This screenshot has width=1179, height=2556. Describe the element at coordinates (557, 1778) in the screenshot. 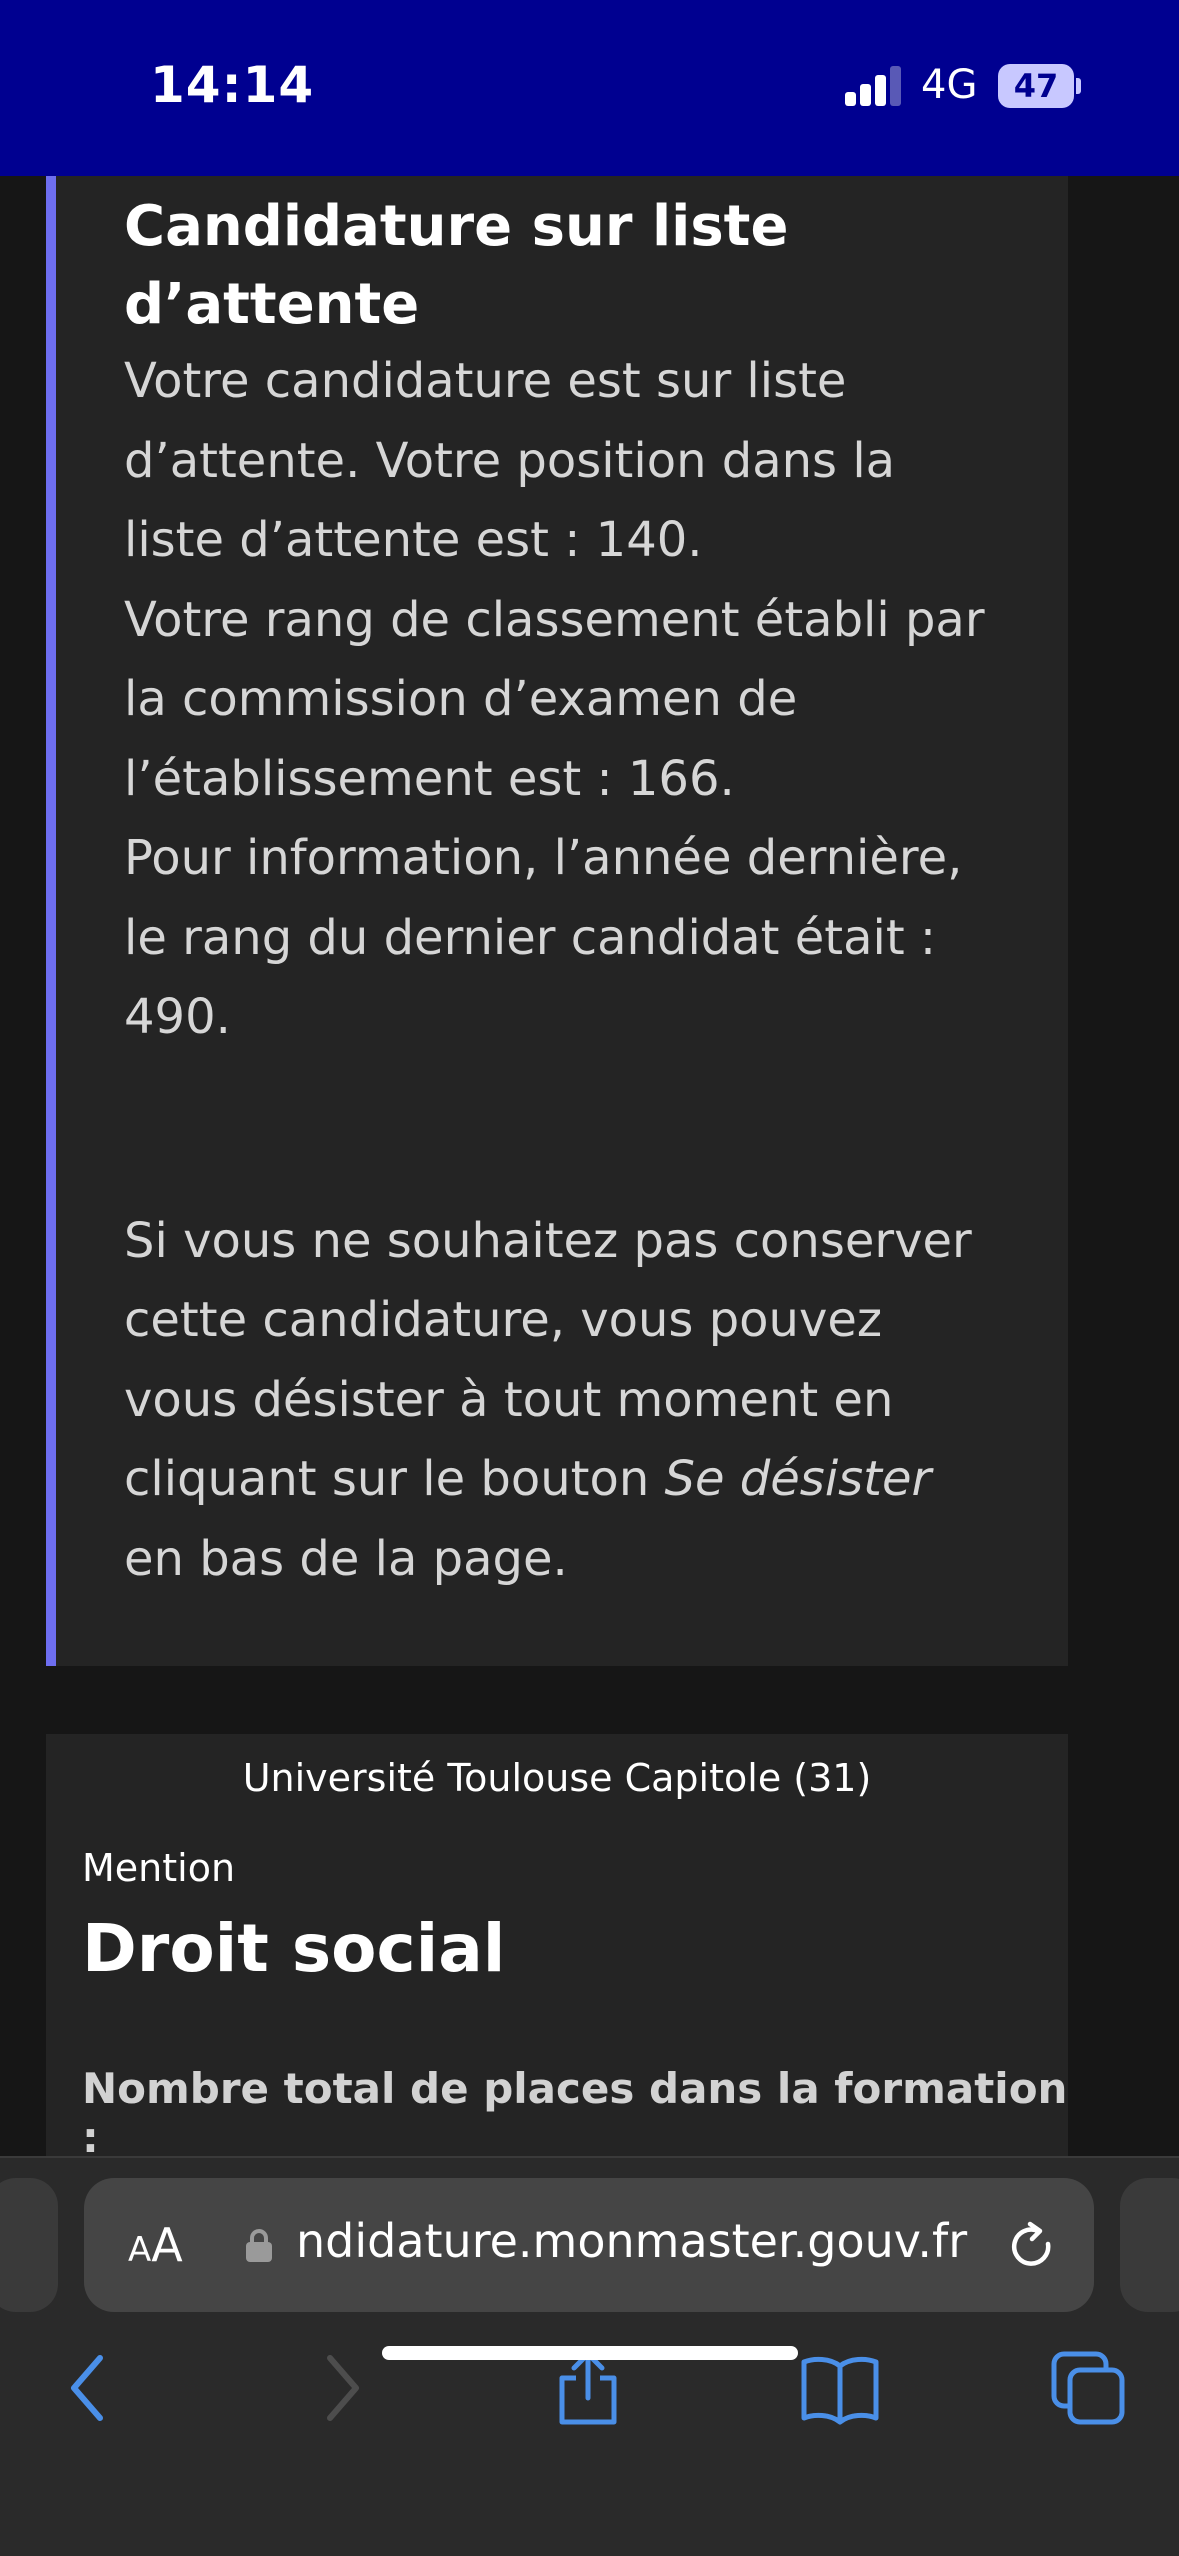

I see `university-name: Université Toulouse Capitole (31)` at that location.